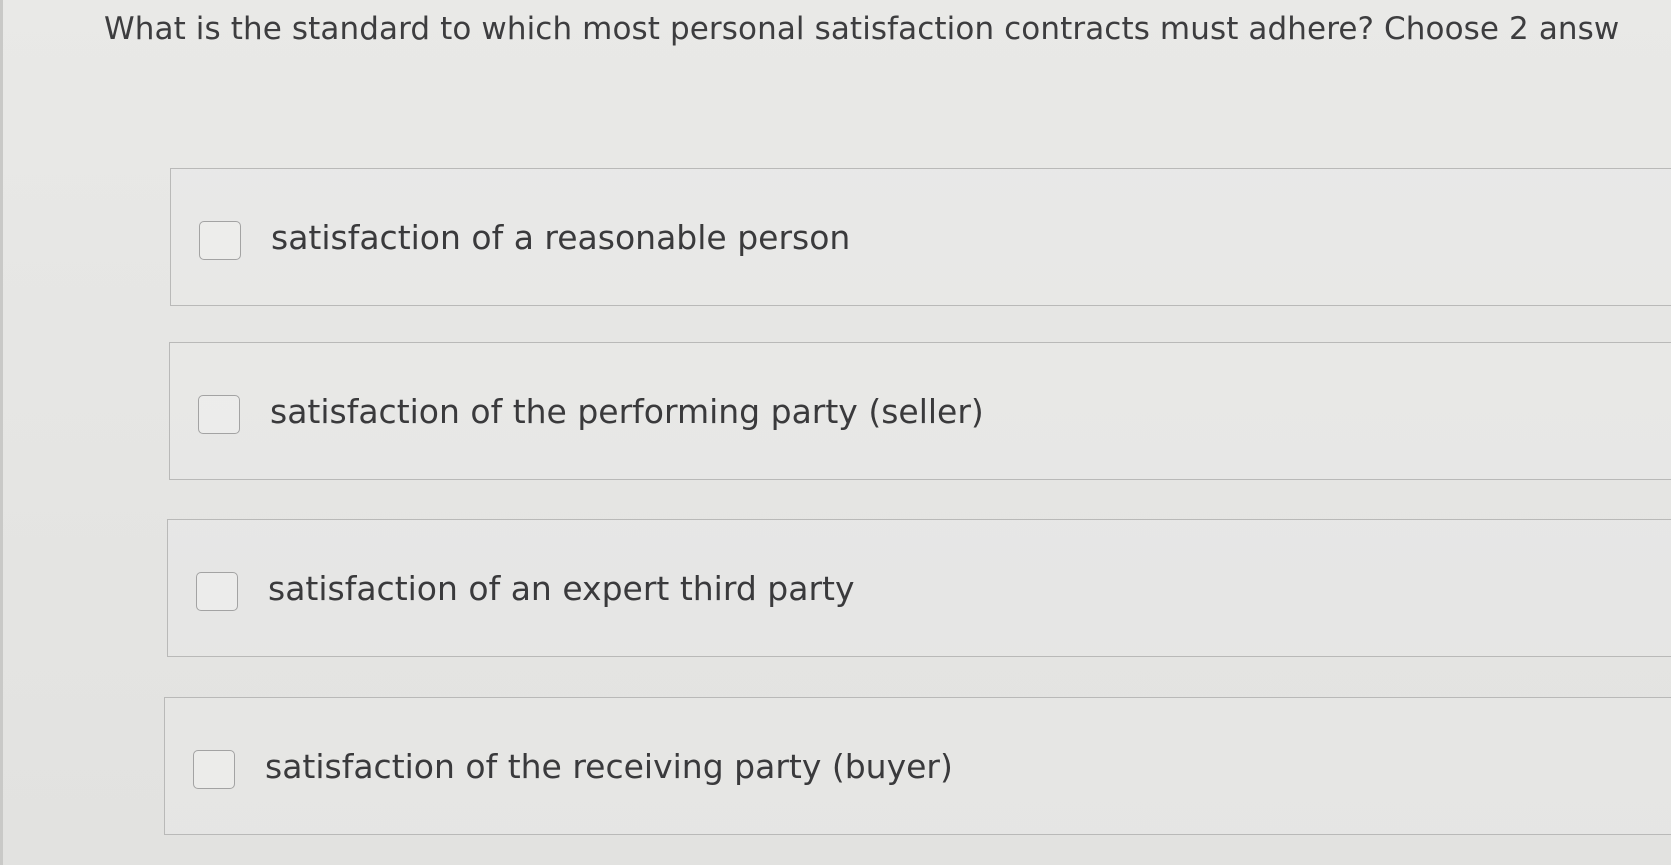  I want to click on answer-label-3: satisfaction of an expert third party, so click(561, 588).